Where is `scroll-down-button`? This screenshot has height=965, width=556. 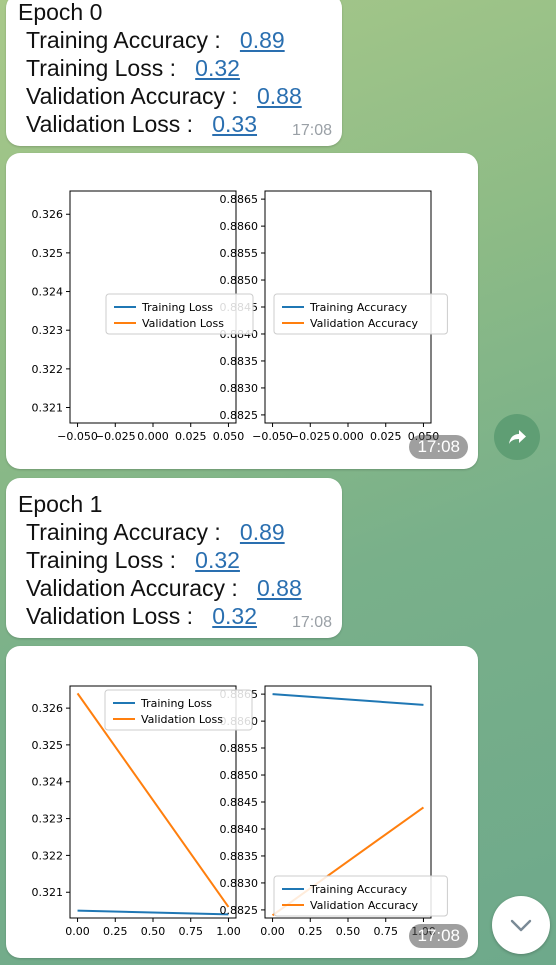 scroll-down-button is located at coordinates (521, 925).